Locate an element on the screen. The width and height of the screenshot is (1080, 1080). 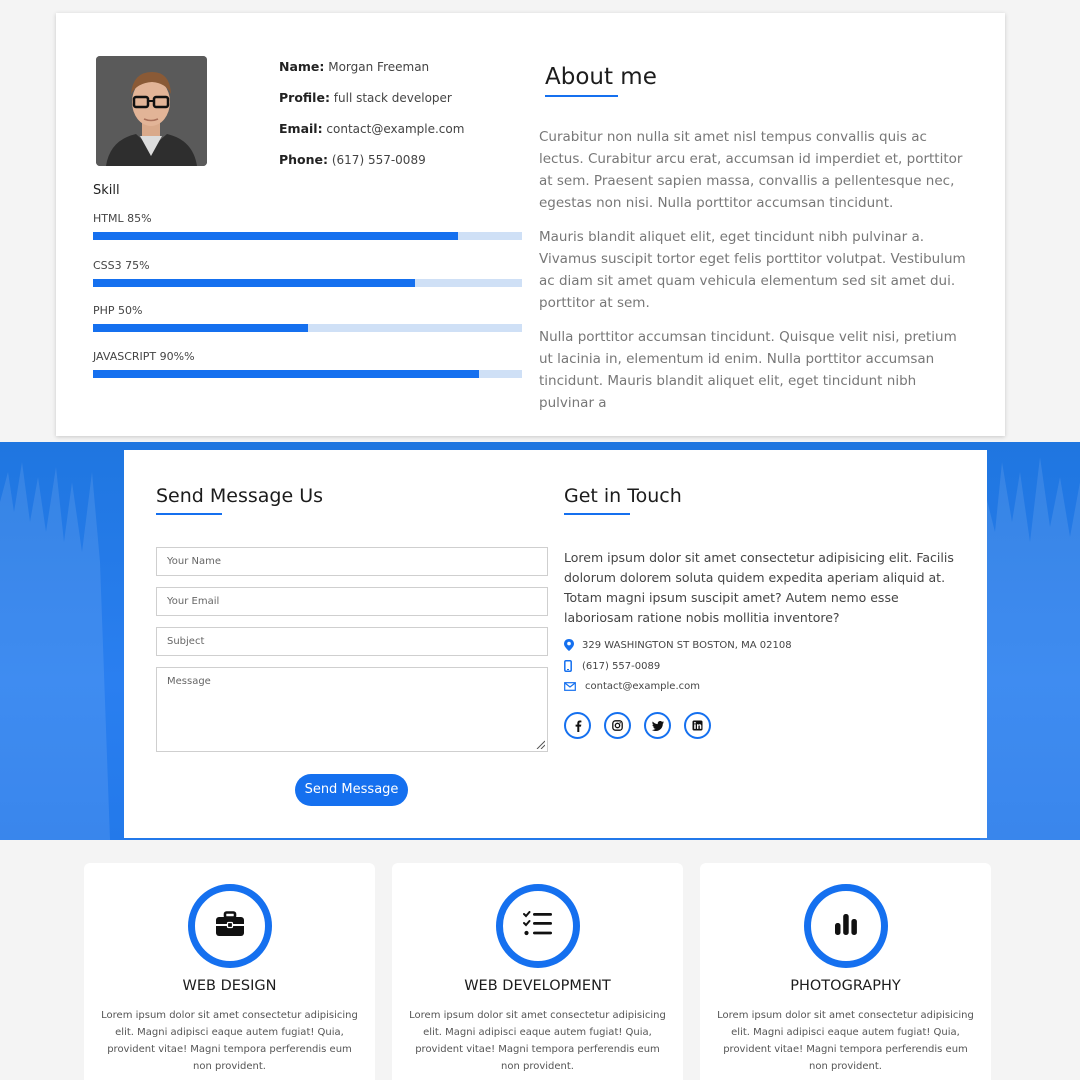
avatar-portrait is located at coordinates (151, 111).